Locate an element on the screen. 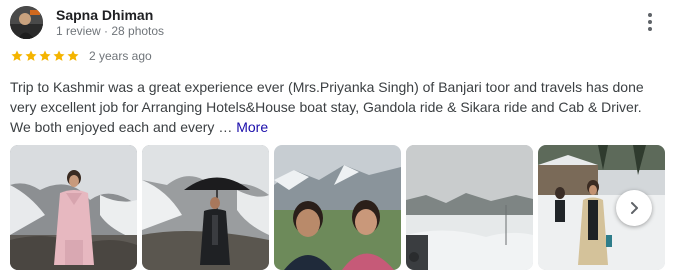 The image size is (674, 276). star-rating is located at coordinates (45, 56).